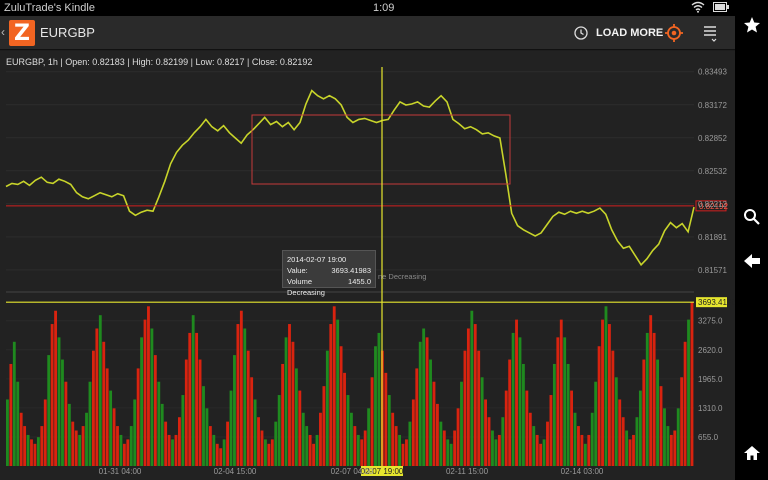 This screenshot has height=480, width=768. Describe the element at coordinates (674, 33) in the screenshot. I see `target-icon` at that location.